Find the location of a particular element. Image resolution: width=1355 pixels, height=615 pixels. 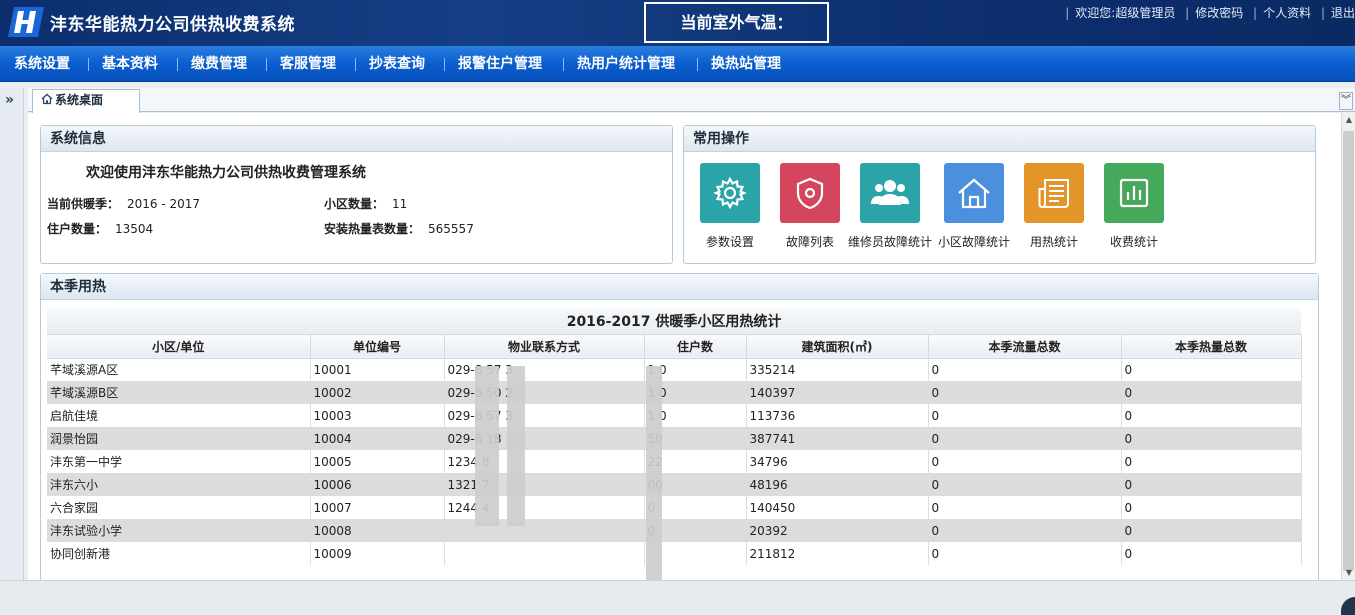

common-operations-title: 常用操作 is located at coordinates (999, 139).